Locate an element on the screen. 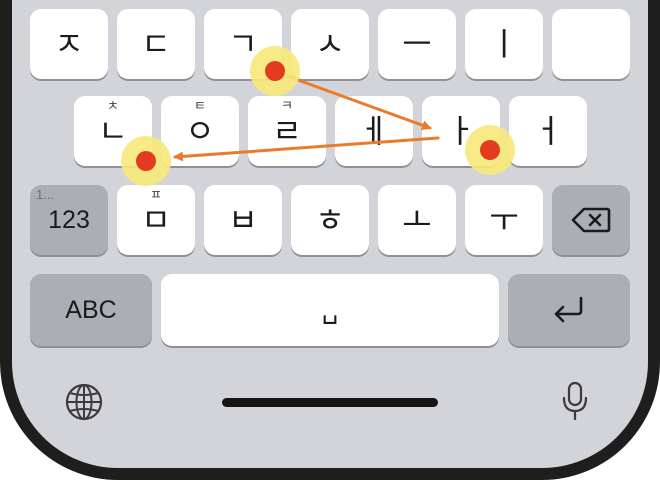  key-s: ㅅ is located at coordinates (330, 44).